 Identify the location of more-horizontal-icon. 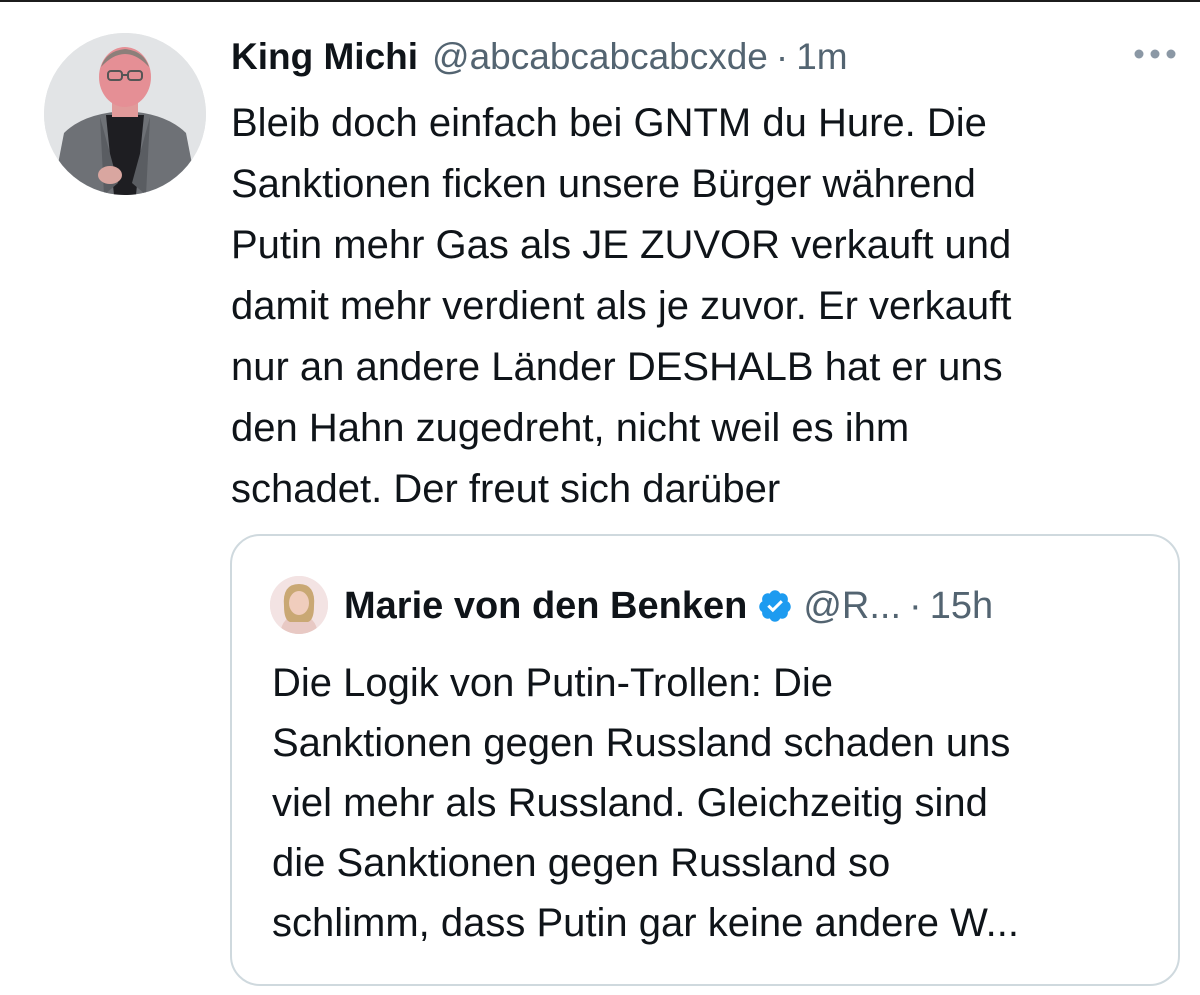
(1155, 56).